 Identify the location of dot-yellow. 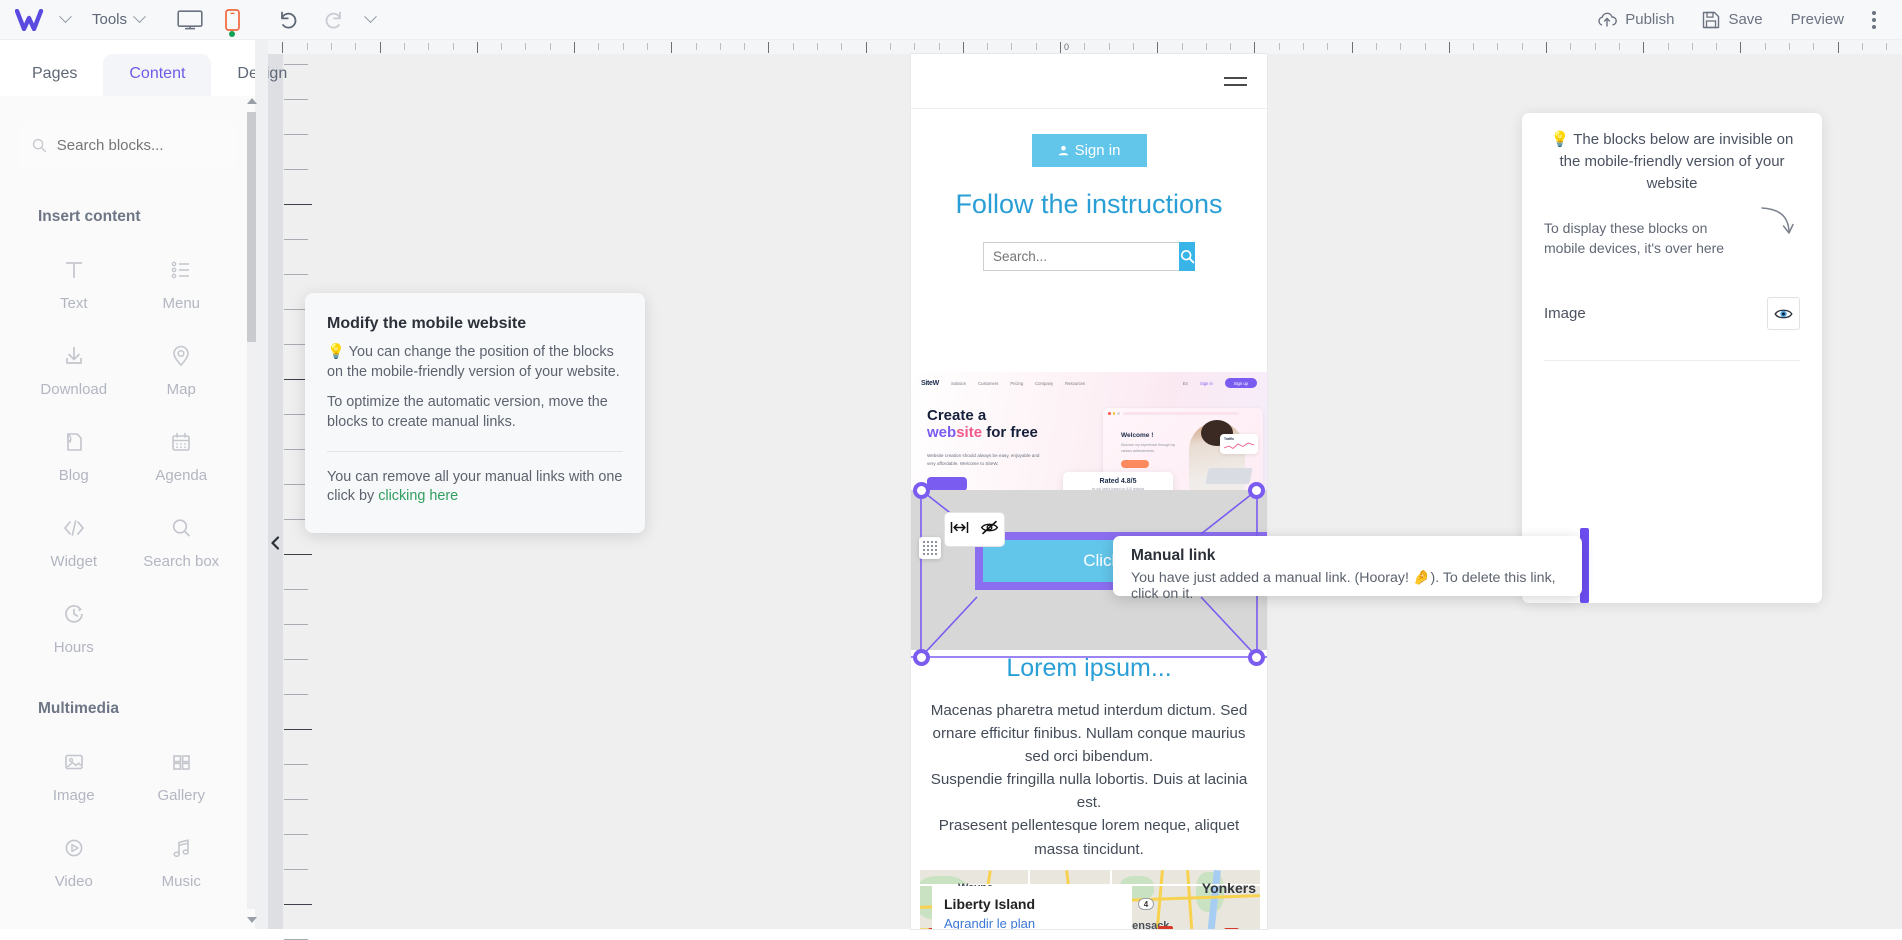
(1114, 413).